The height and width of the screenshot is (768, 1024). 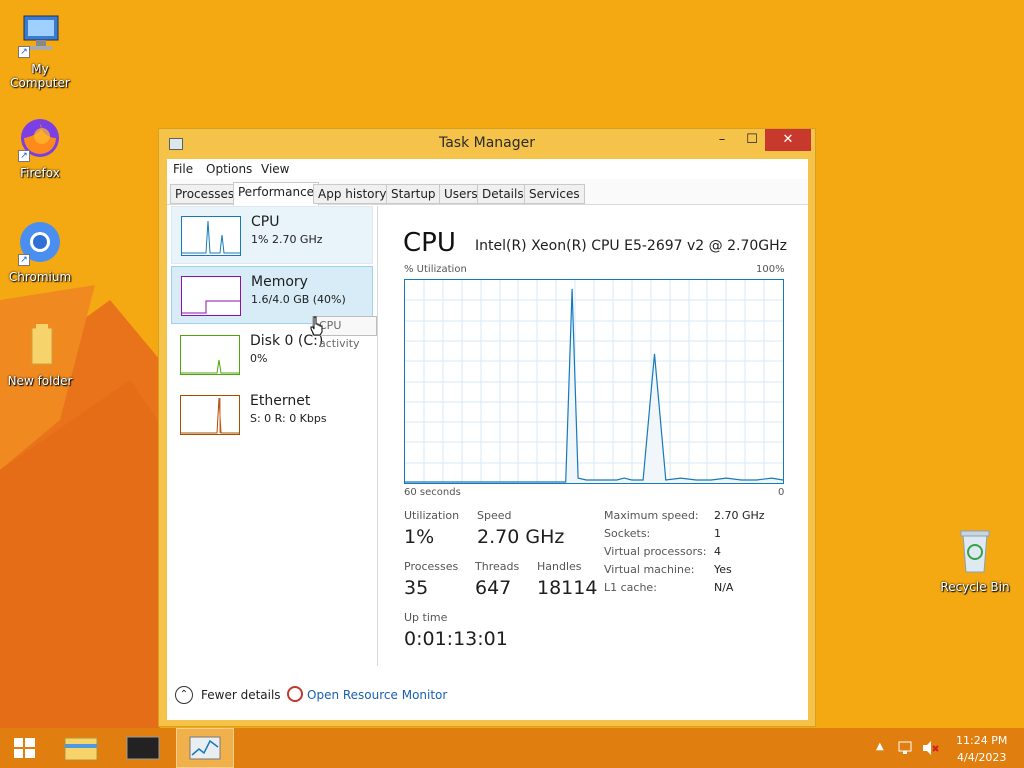 I want to click on speed-label: Speed, so click(x=494, y=515).